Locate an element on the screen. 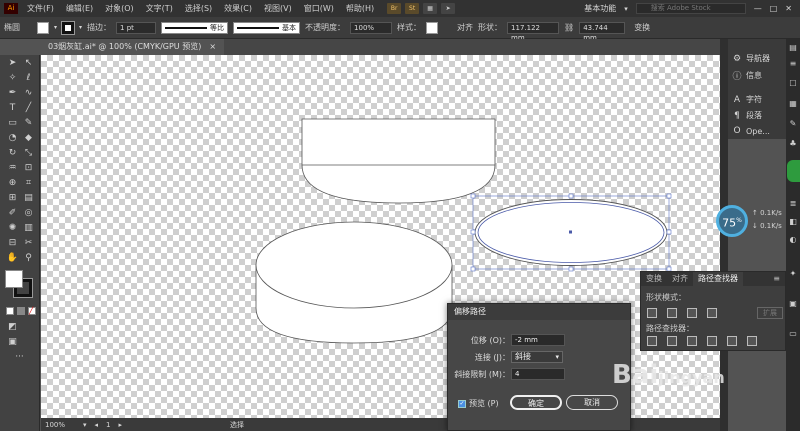 The width and height of the screenshot is (800, 431). bridge-button: Br is located at coordinates (394, 8).